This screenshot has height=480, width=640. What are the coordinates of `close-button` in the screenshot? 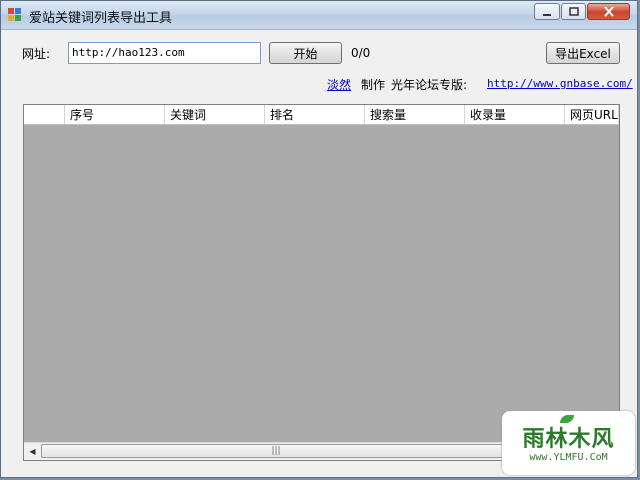 It's located at (608, 11).